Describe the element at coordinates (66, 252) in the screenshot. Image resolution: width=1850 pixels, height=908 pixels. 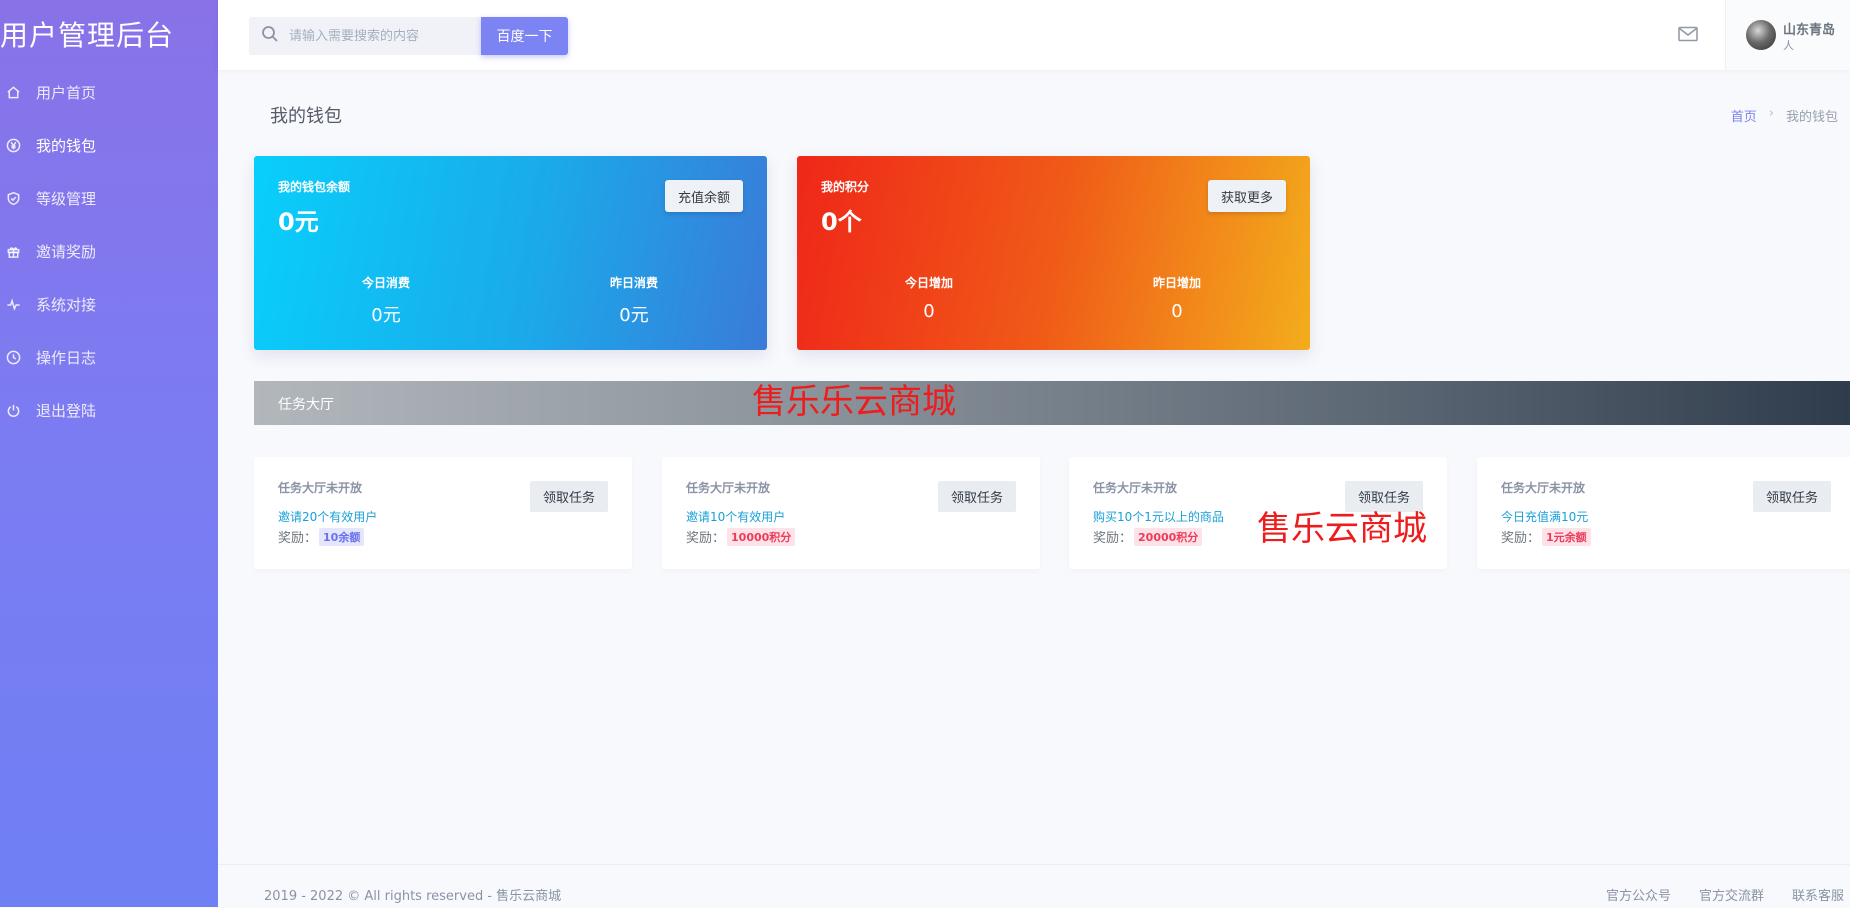
I see `sidebar-item-label: 邀请奖励` at that location.